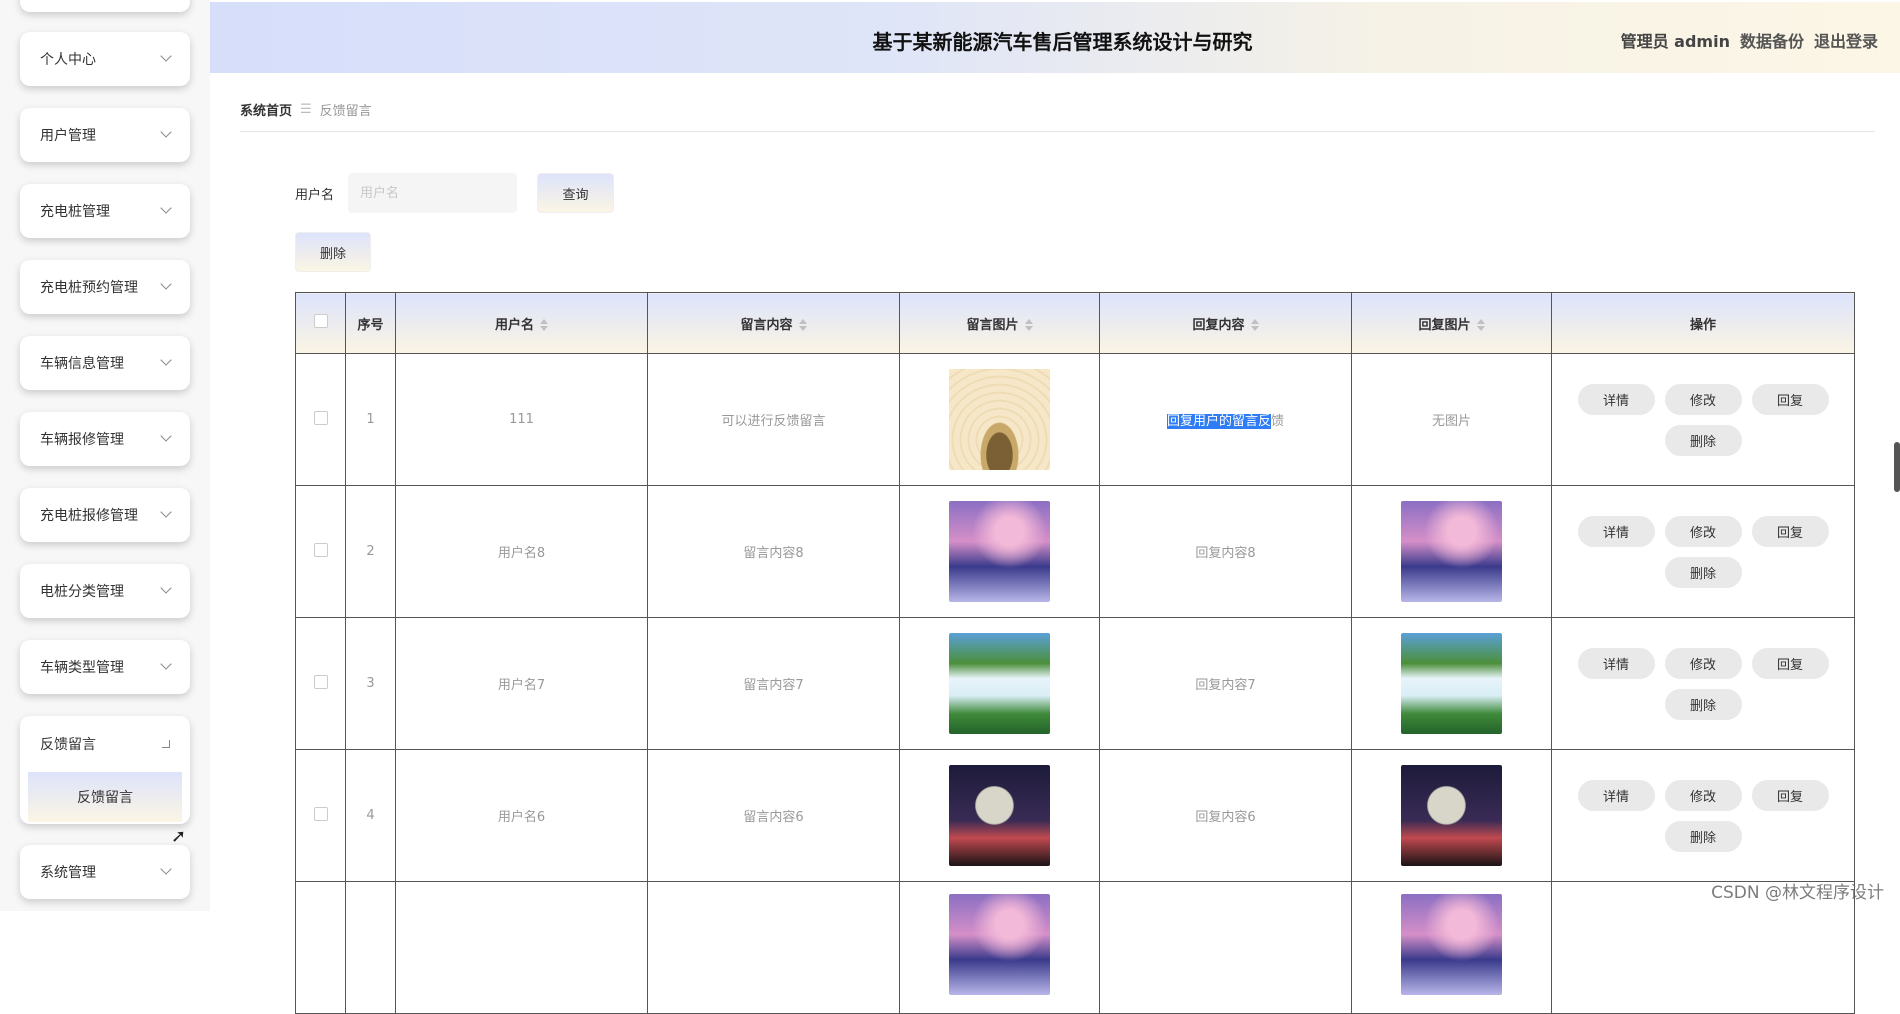 The height and width of the screenshot is (1014, 1900). I want to click on sidebar-item-label: 车辆类型管理, so click(82, 667).